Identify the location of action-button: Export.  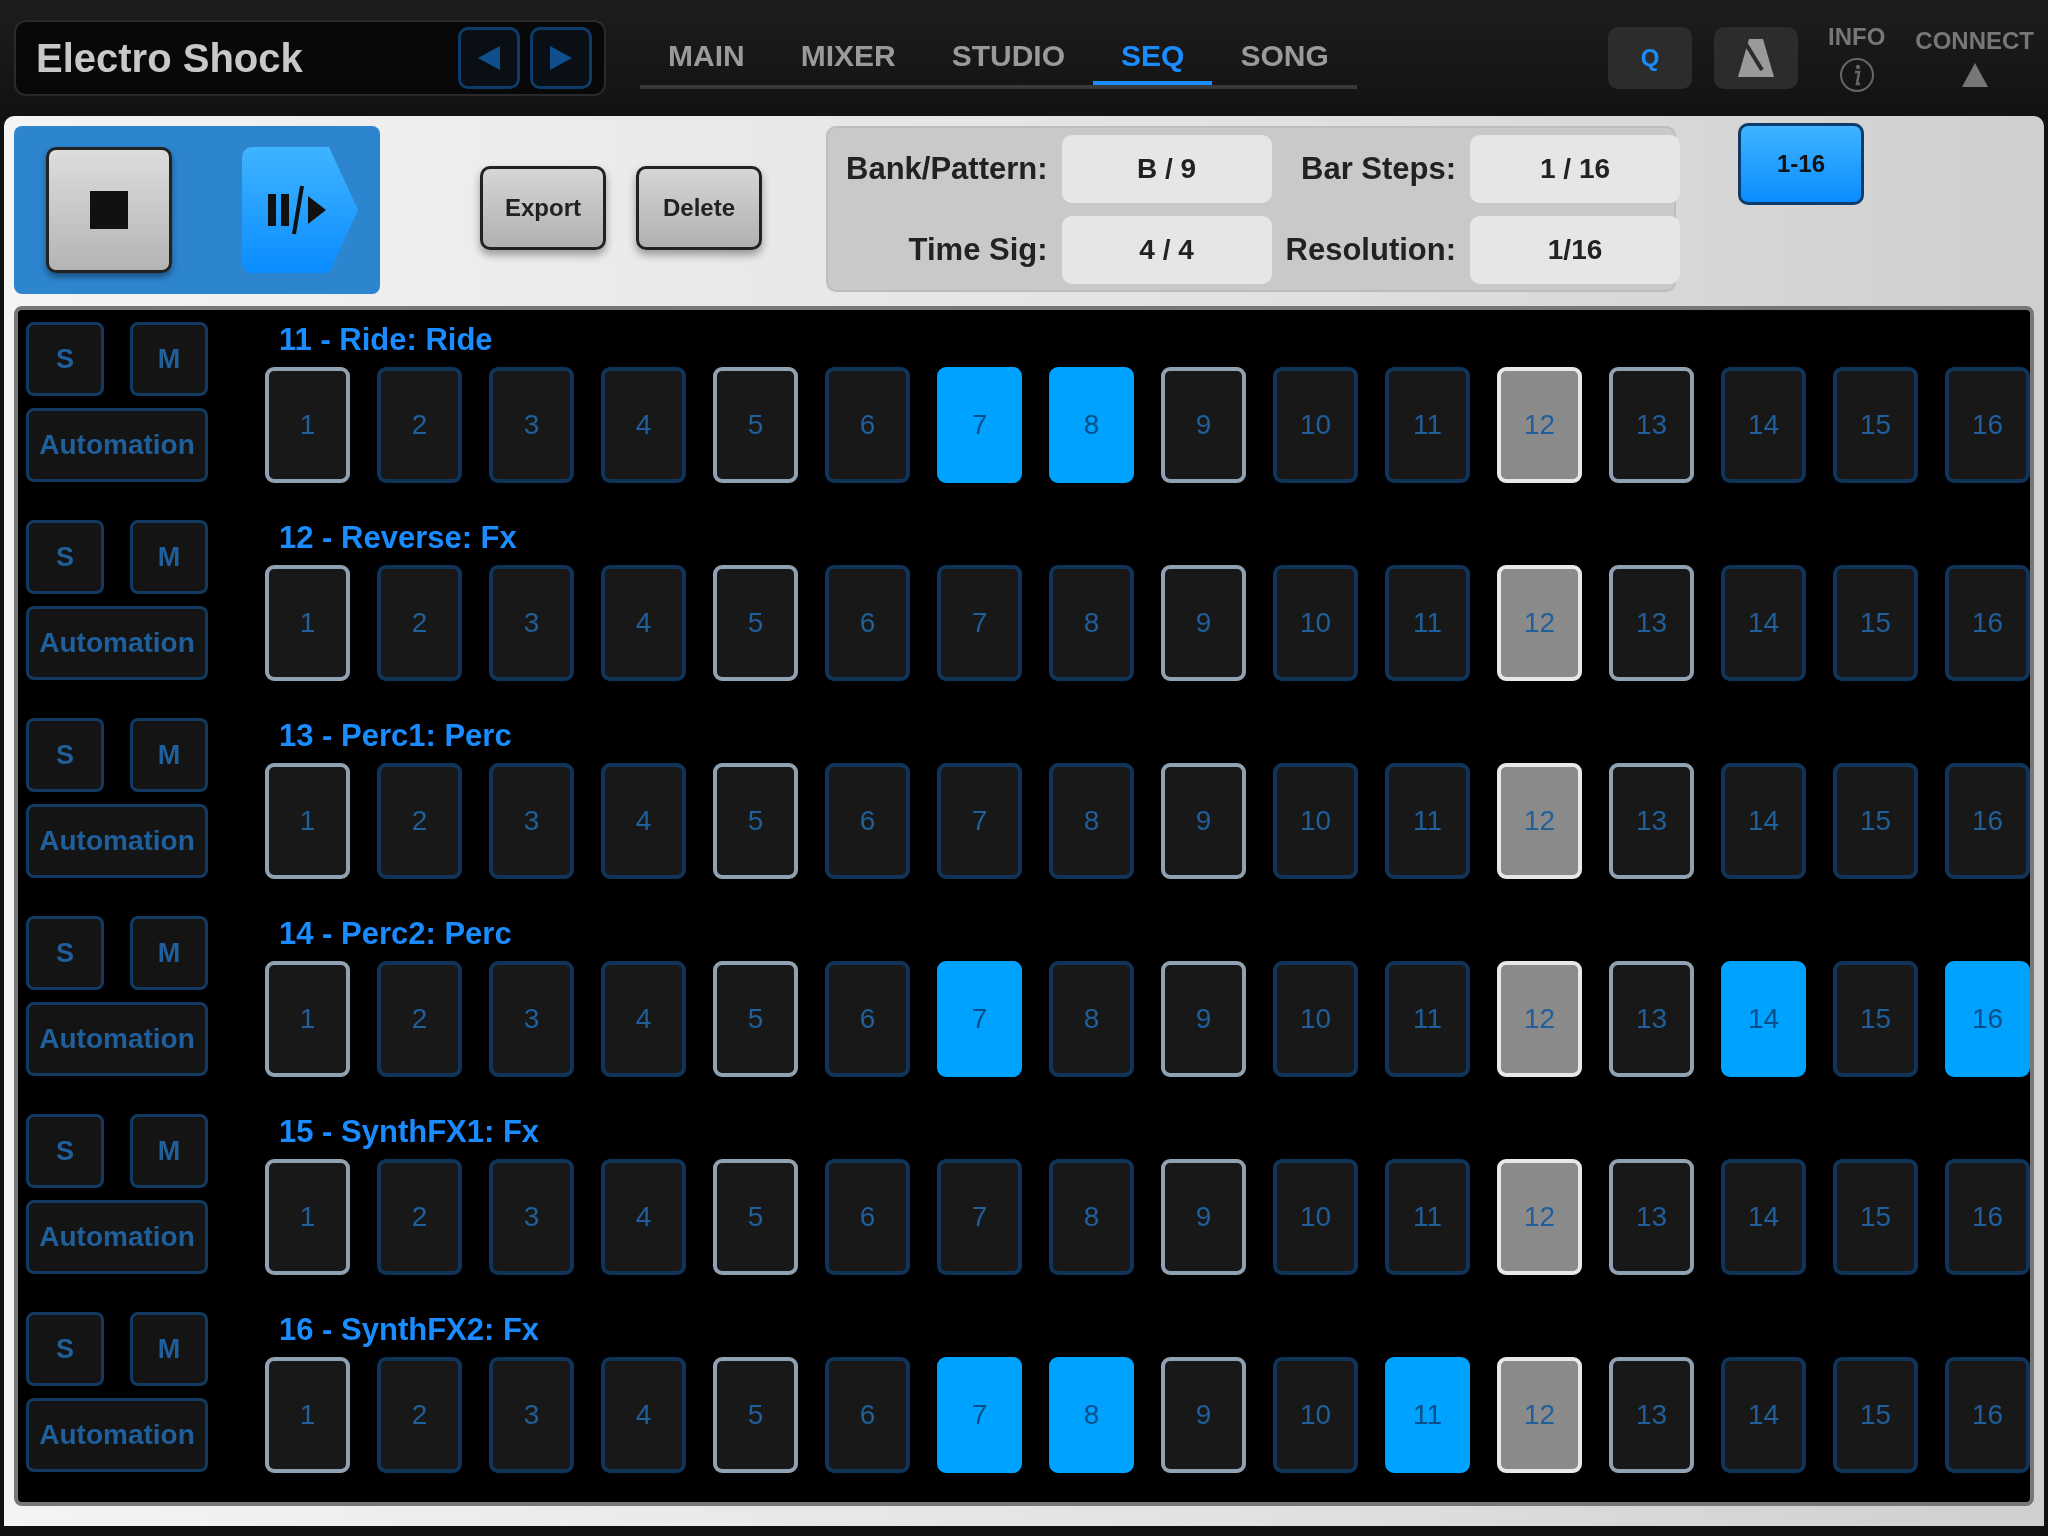
(543, 208).